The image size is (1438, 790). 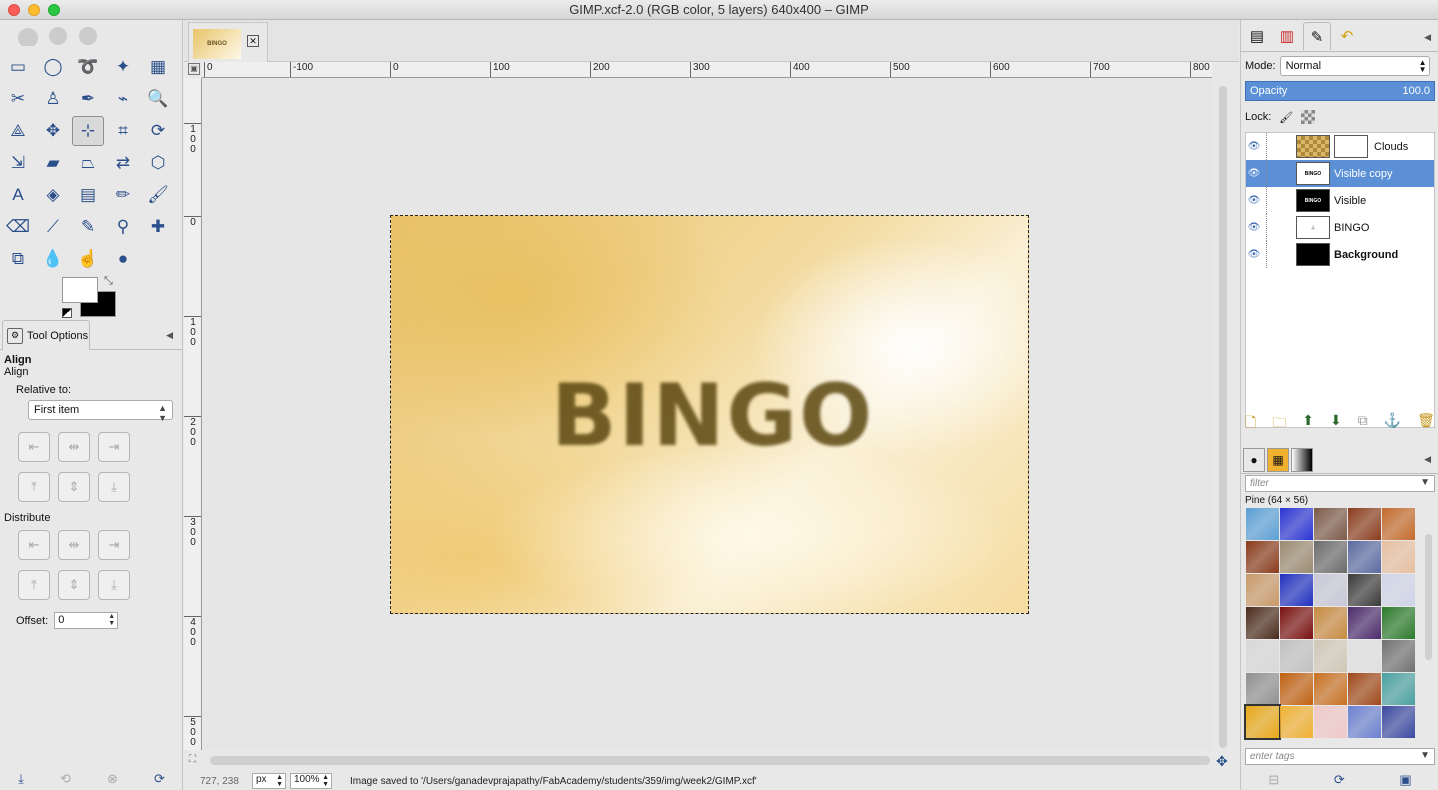 I want to click on align-button-5: ⇕, so click(x=74, y=487).